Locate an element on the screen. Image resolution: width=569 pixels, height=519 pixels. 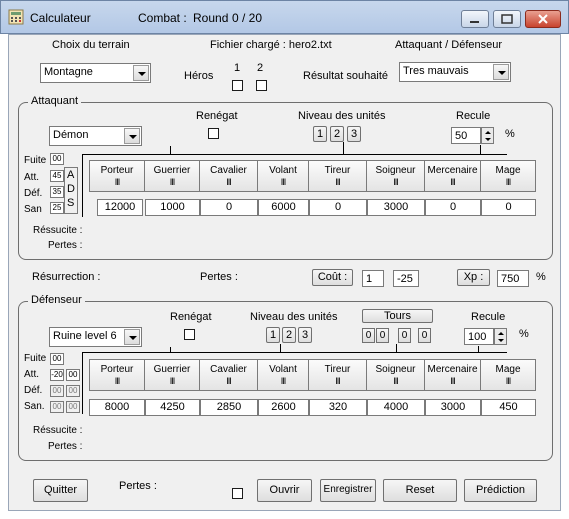
minimize-button is located at coordinates (475, 19).